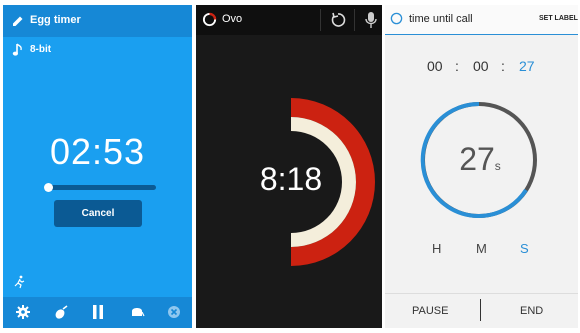 This screenshot has height=333, width=580. I want to click on big-countdown: 27s, so click(480, 159).